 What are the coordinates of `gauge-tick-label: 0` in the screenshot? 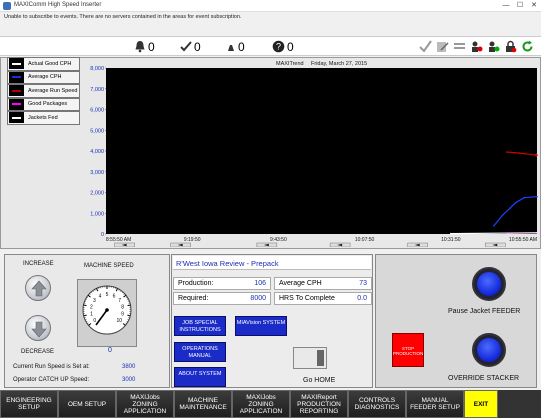 It's located at (94, 321).